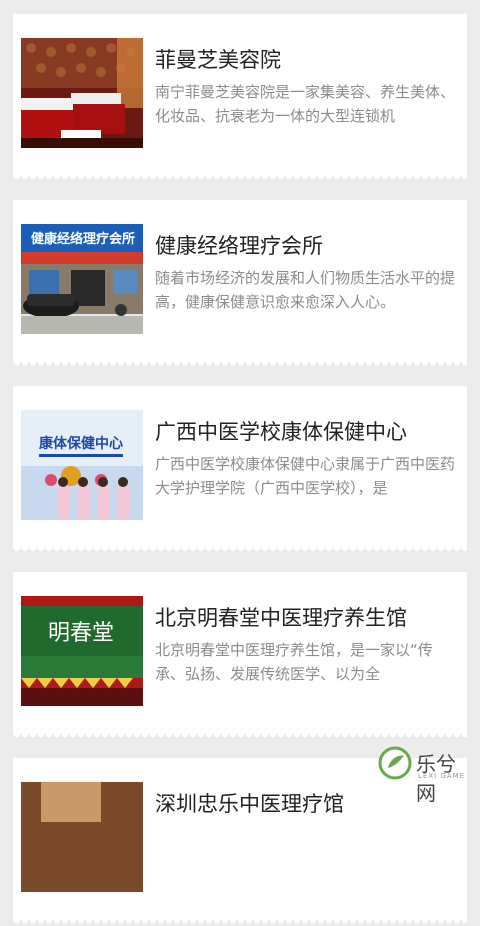 The image size is (480, 926). What do you see at coordinates (81, 633) in the screenshot?
I see `storefront-sign-text: 明春堂` at bounding box center [81, 633].